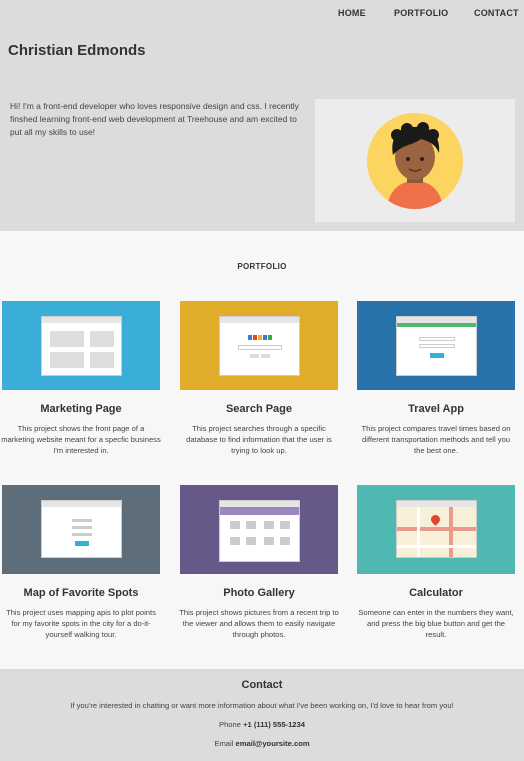 The height and width of the screenshot is (761, 524). I want to click on phone-label: Phone, so click(230, 724).